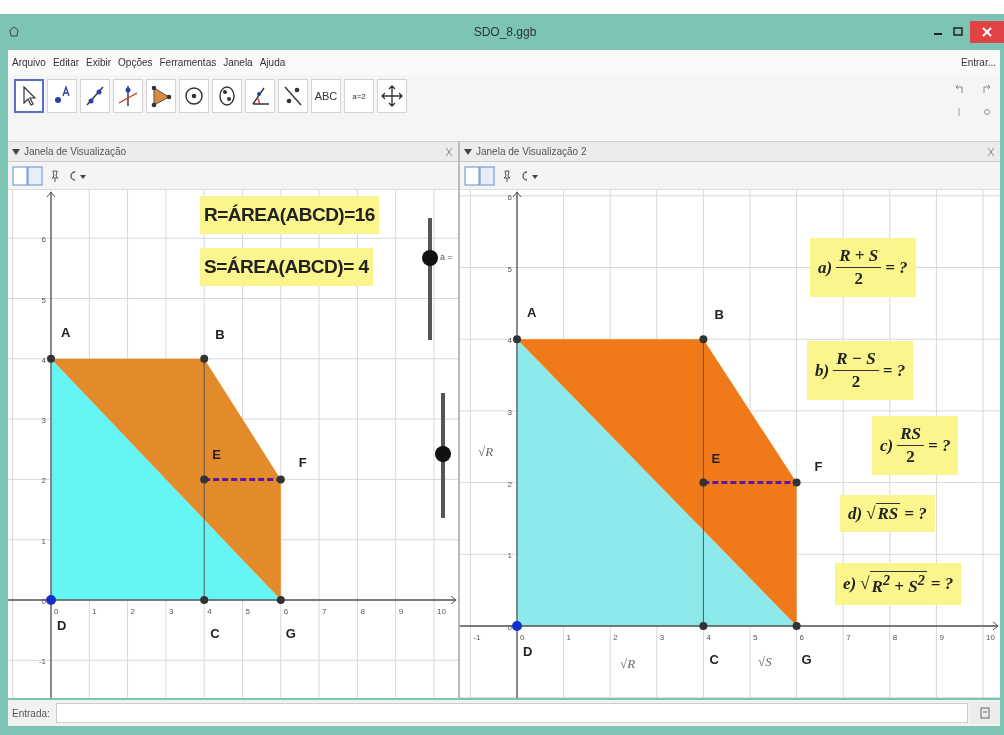  Describe the element at coordinates (43, 421) in the screenshot. I see `y-tick-label: 3` at that location.